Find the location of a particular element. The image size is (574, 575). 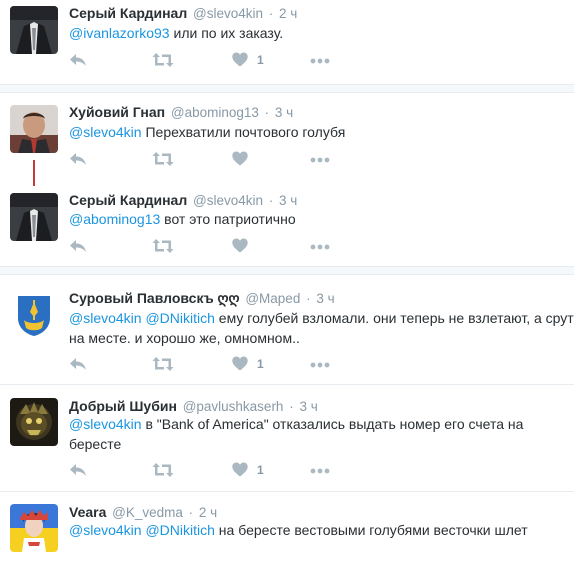

tweet-text: @slevo4kin Перехватили почтового голубя is located at coordinates (319, 132).